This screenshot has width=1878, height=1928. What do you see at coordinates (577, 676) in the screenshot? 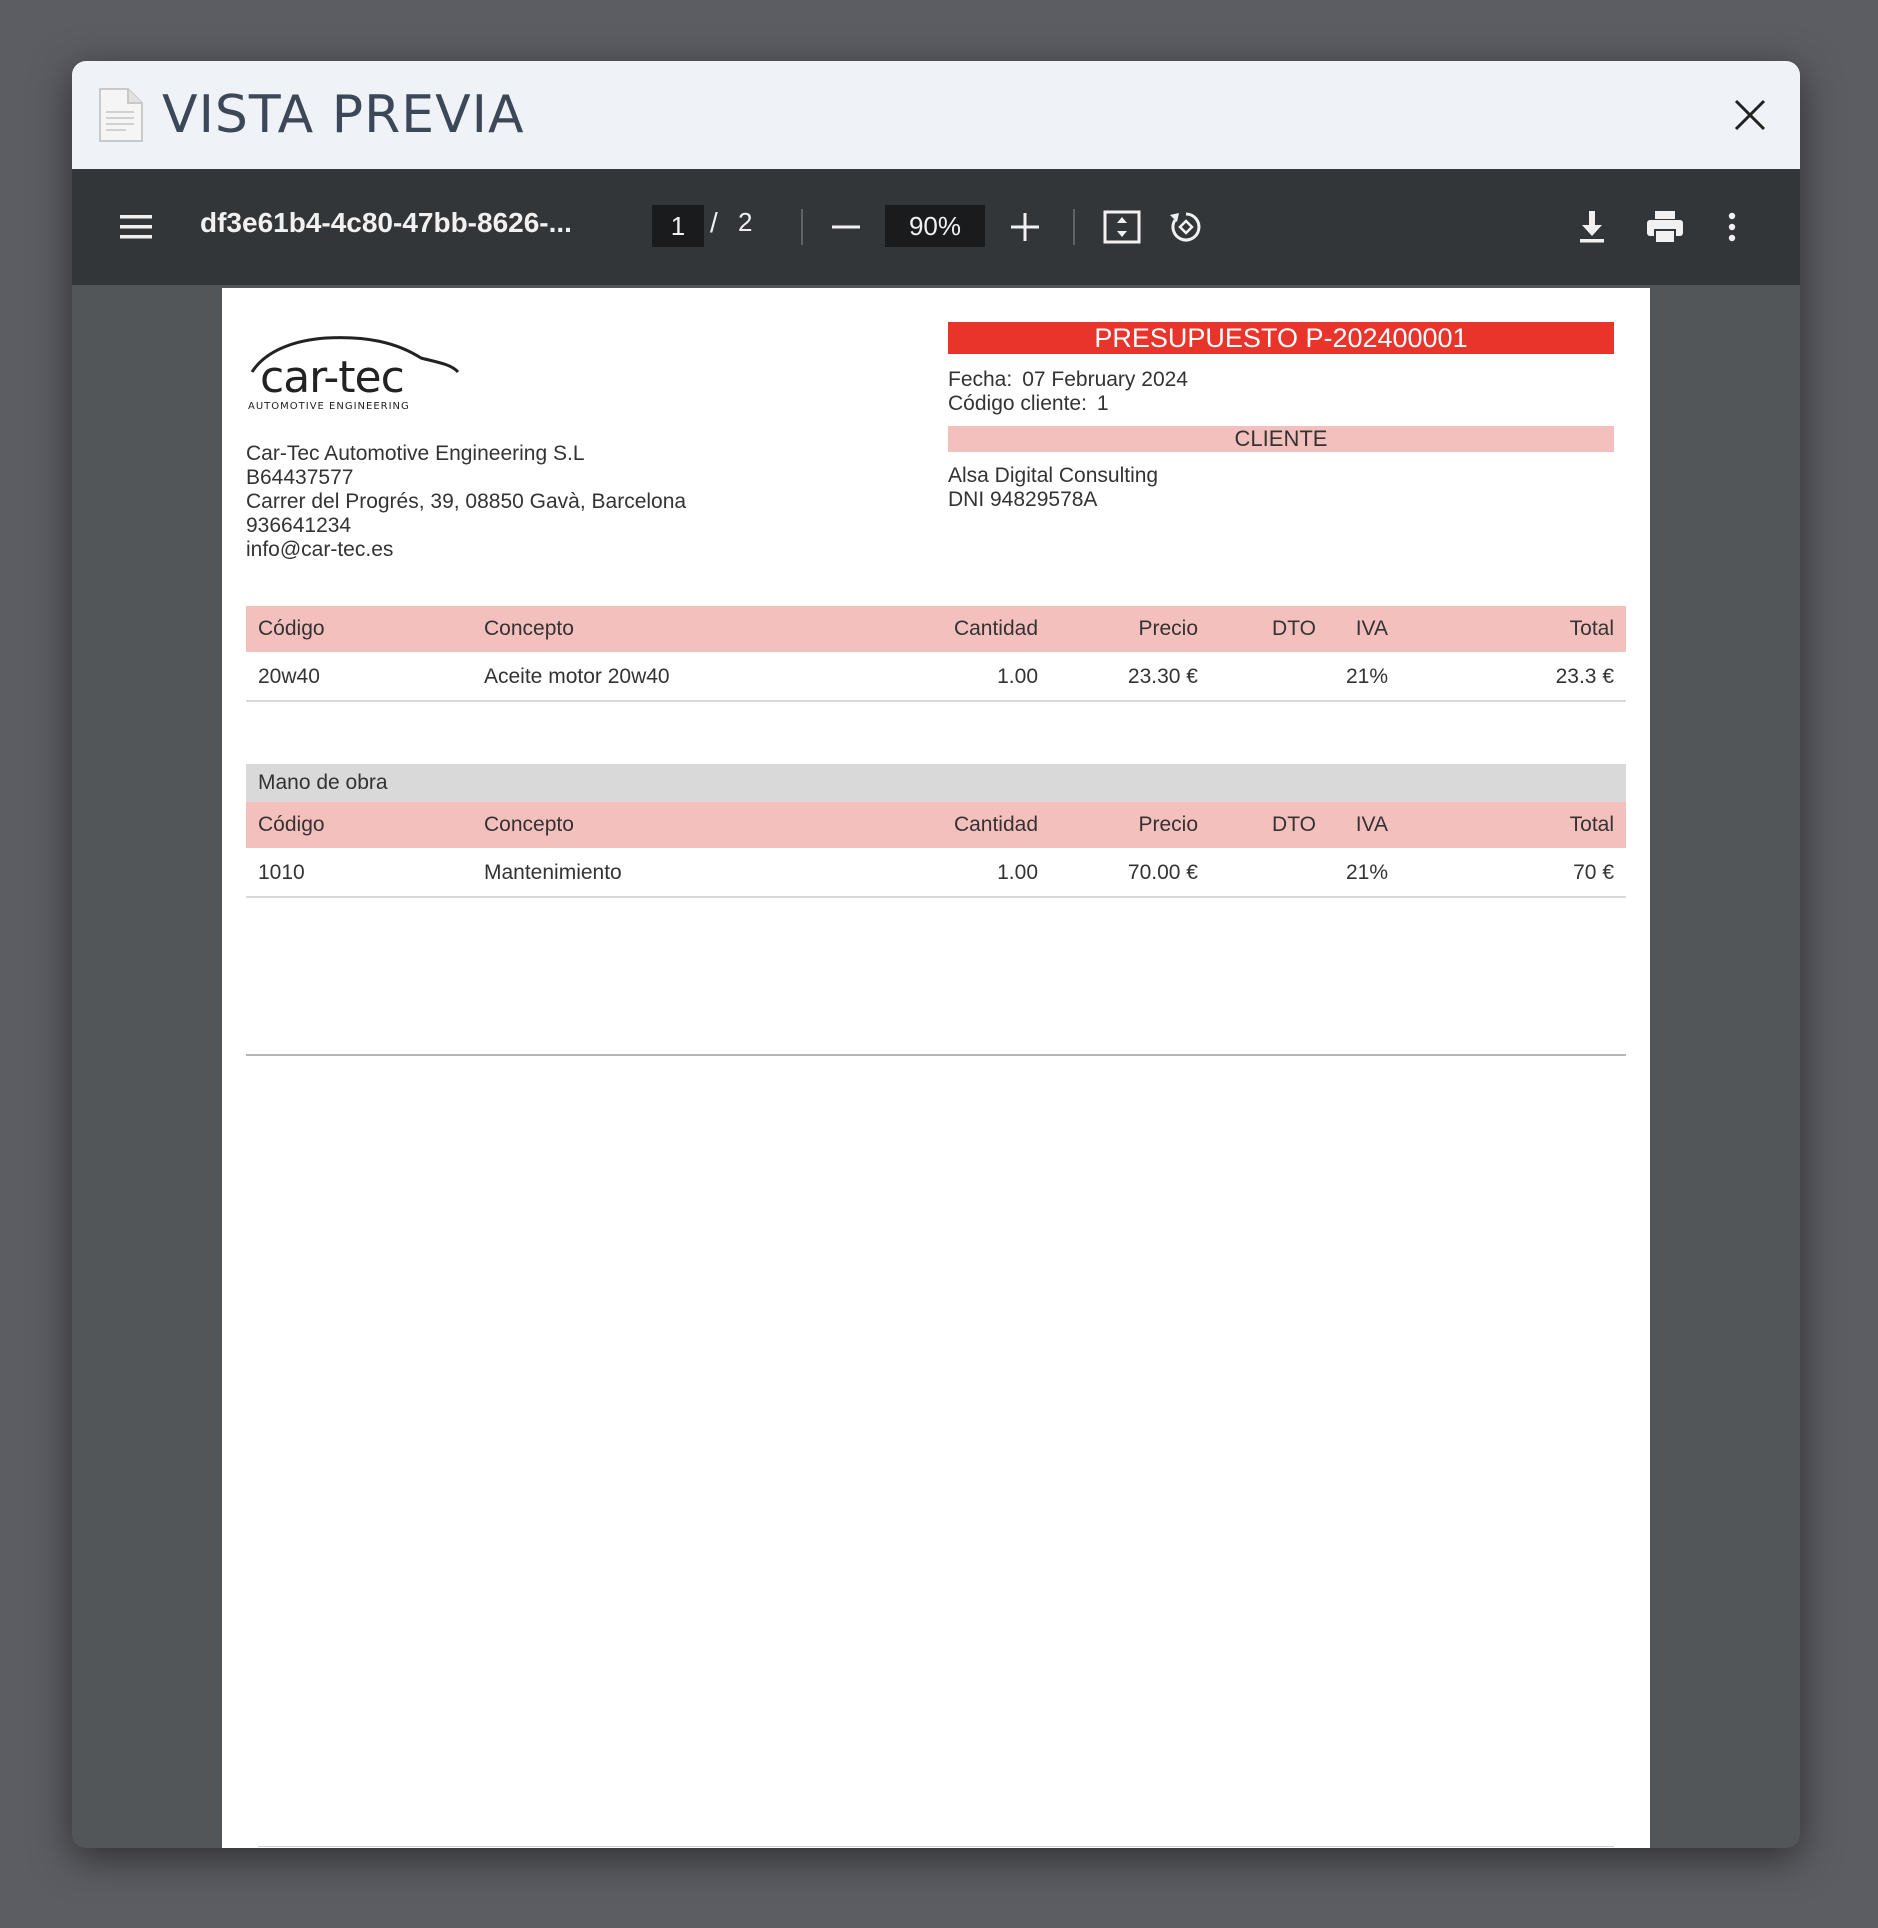
I see `cell-concepto: Aceite motor 20w40` at bounding box center [577, 676].